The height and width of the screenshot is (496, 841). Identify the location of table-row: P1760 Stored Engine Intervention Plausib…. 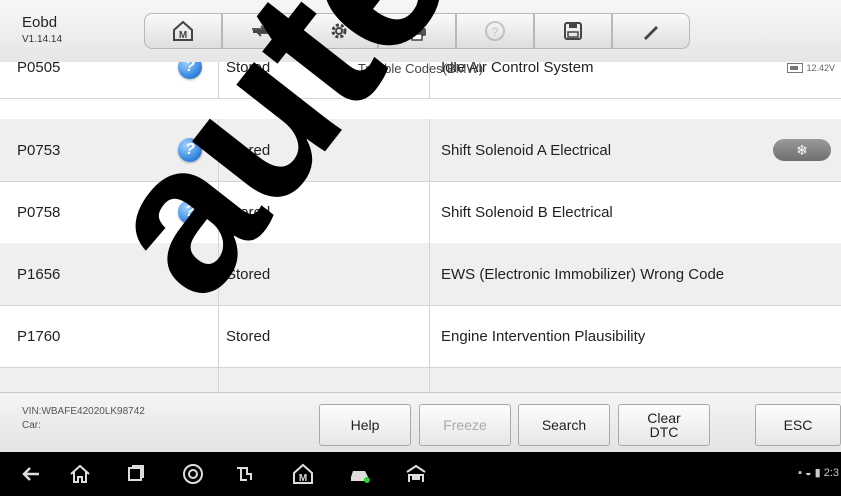
(420, 336).